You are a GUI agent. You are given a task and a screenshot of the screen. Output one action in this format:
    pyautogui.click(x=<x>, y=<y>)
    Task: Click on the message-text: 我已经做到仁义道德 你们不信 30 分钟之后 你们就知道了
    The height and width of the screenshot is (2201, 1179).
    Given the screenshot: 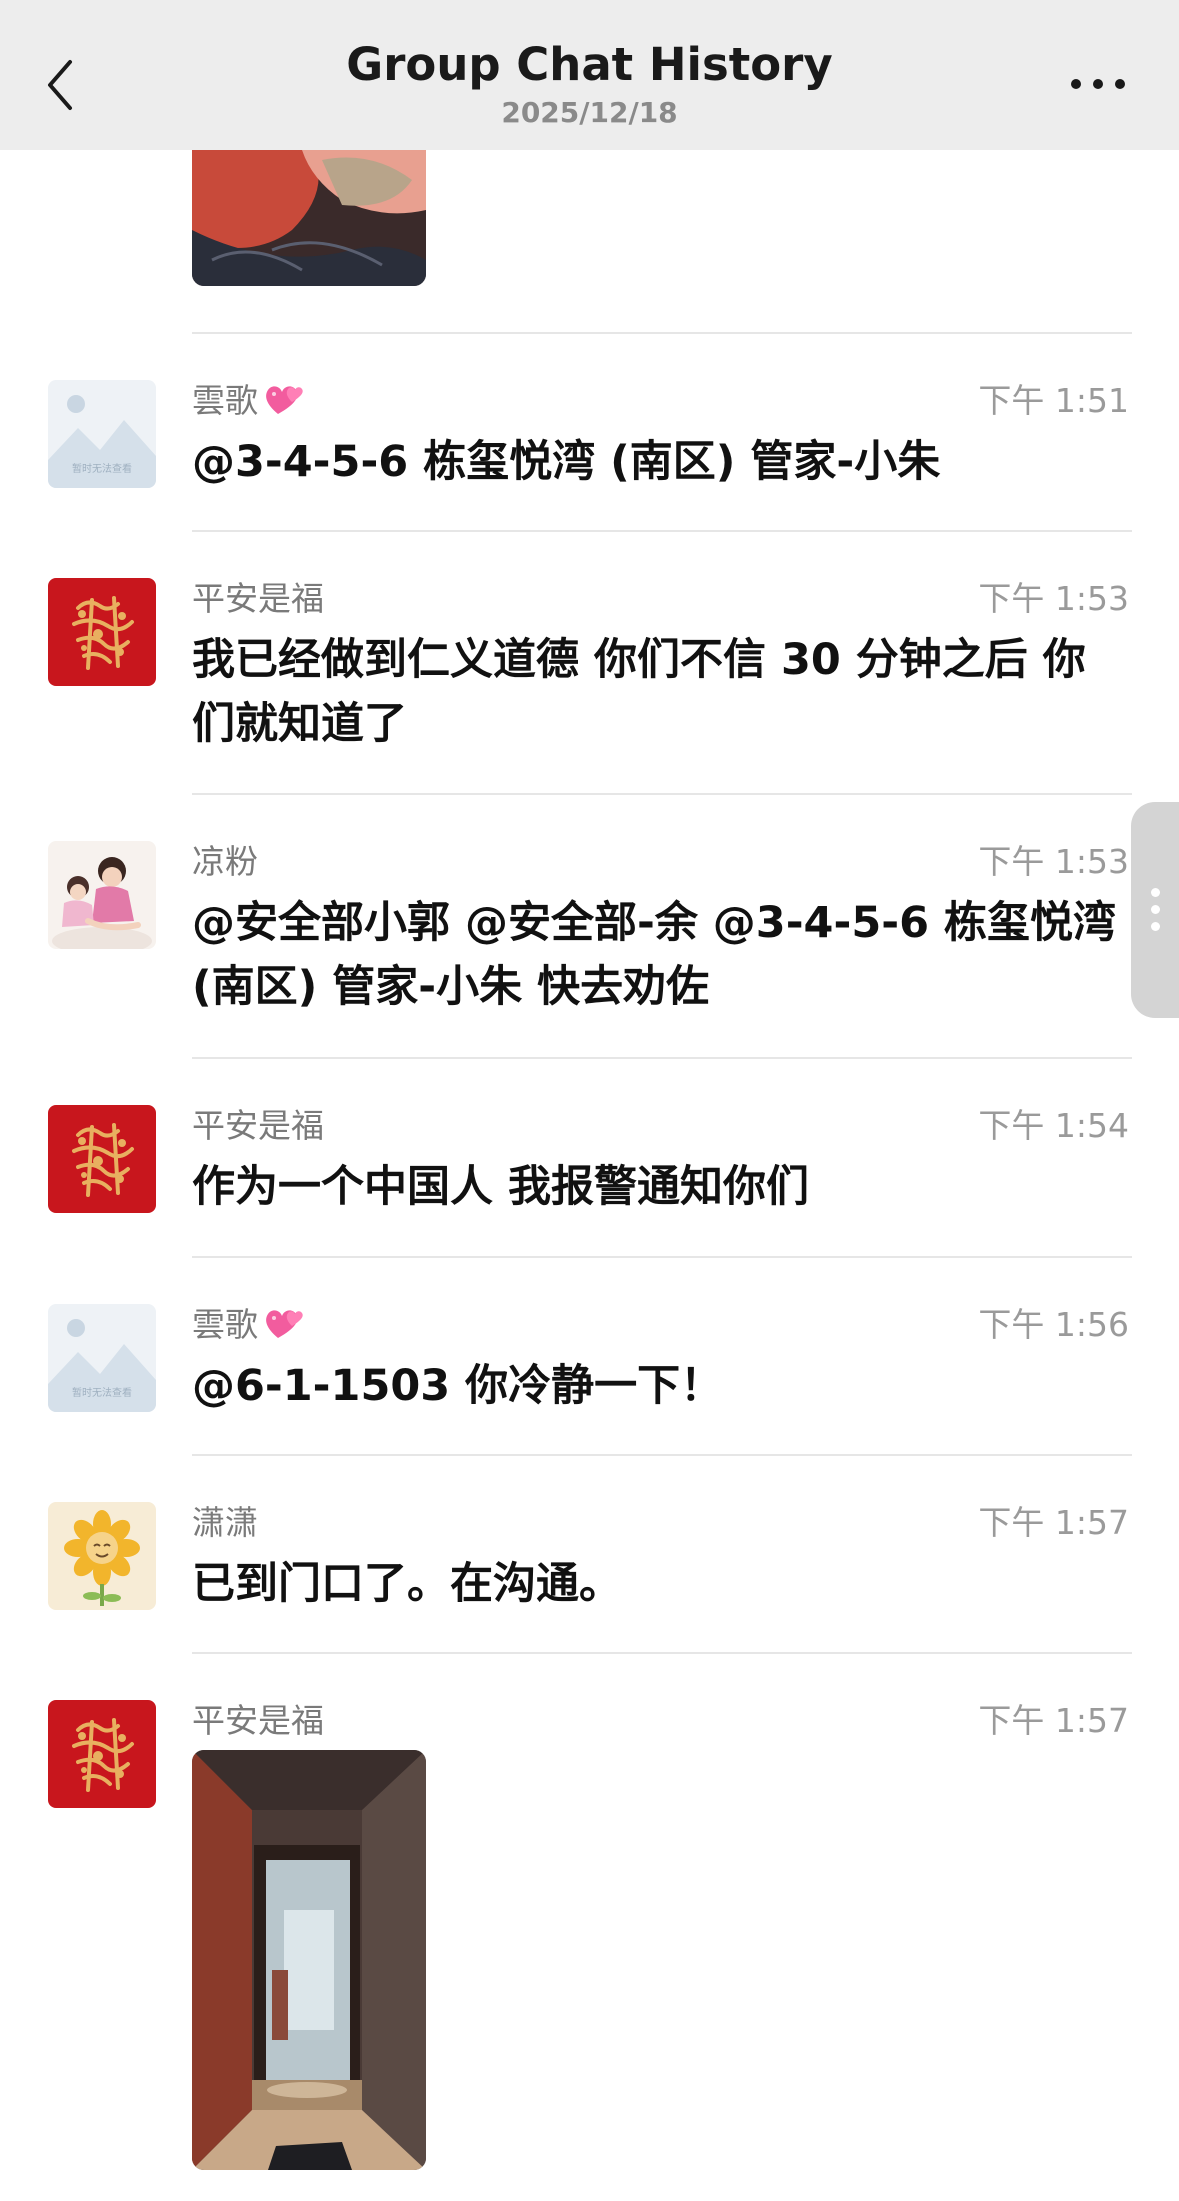 What is the action you would take?
    pyautogui.click(x=657, y=692)
    